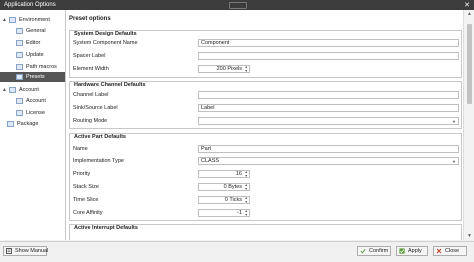 This screenshot has height=262, width=474. I want to click on group-title: Active Part Defaults, so click(100, 137).